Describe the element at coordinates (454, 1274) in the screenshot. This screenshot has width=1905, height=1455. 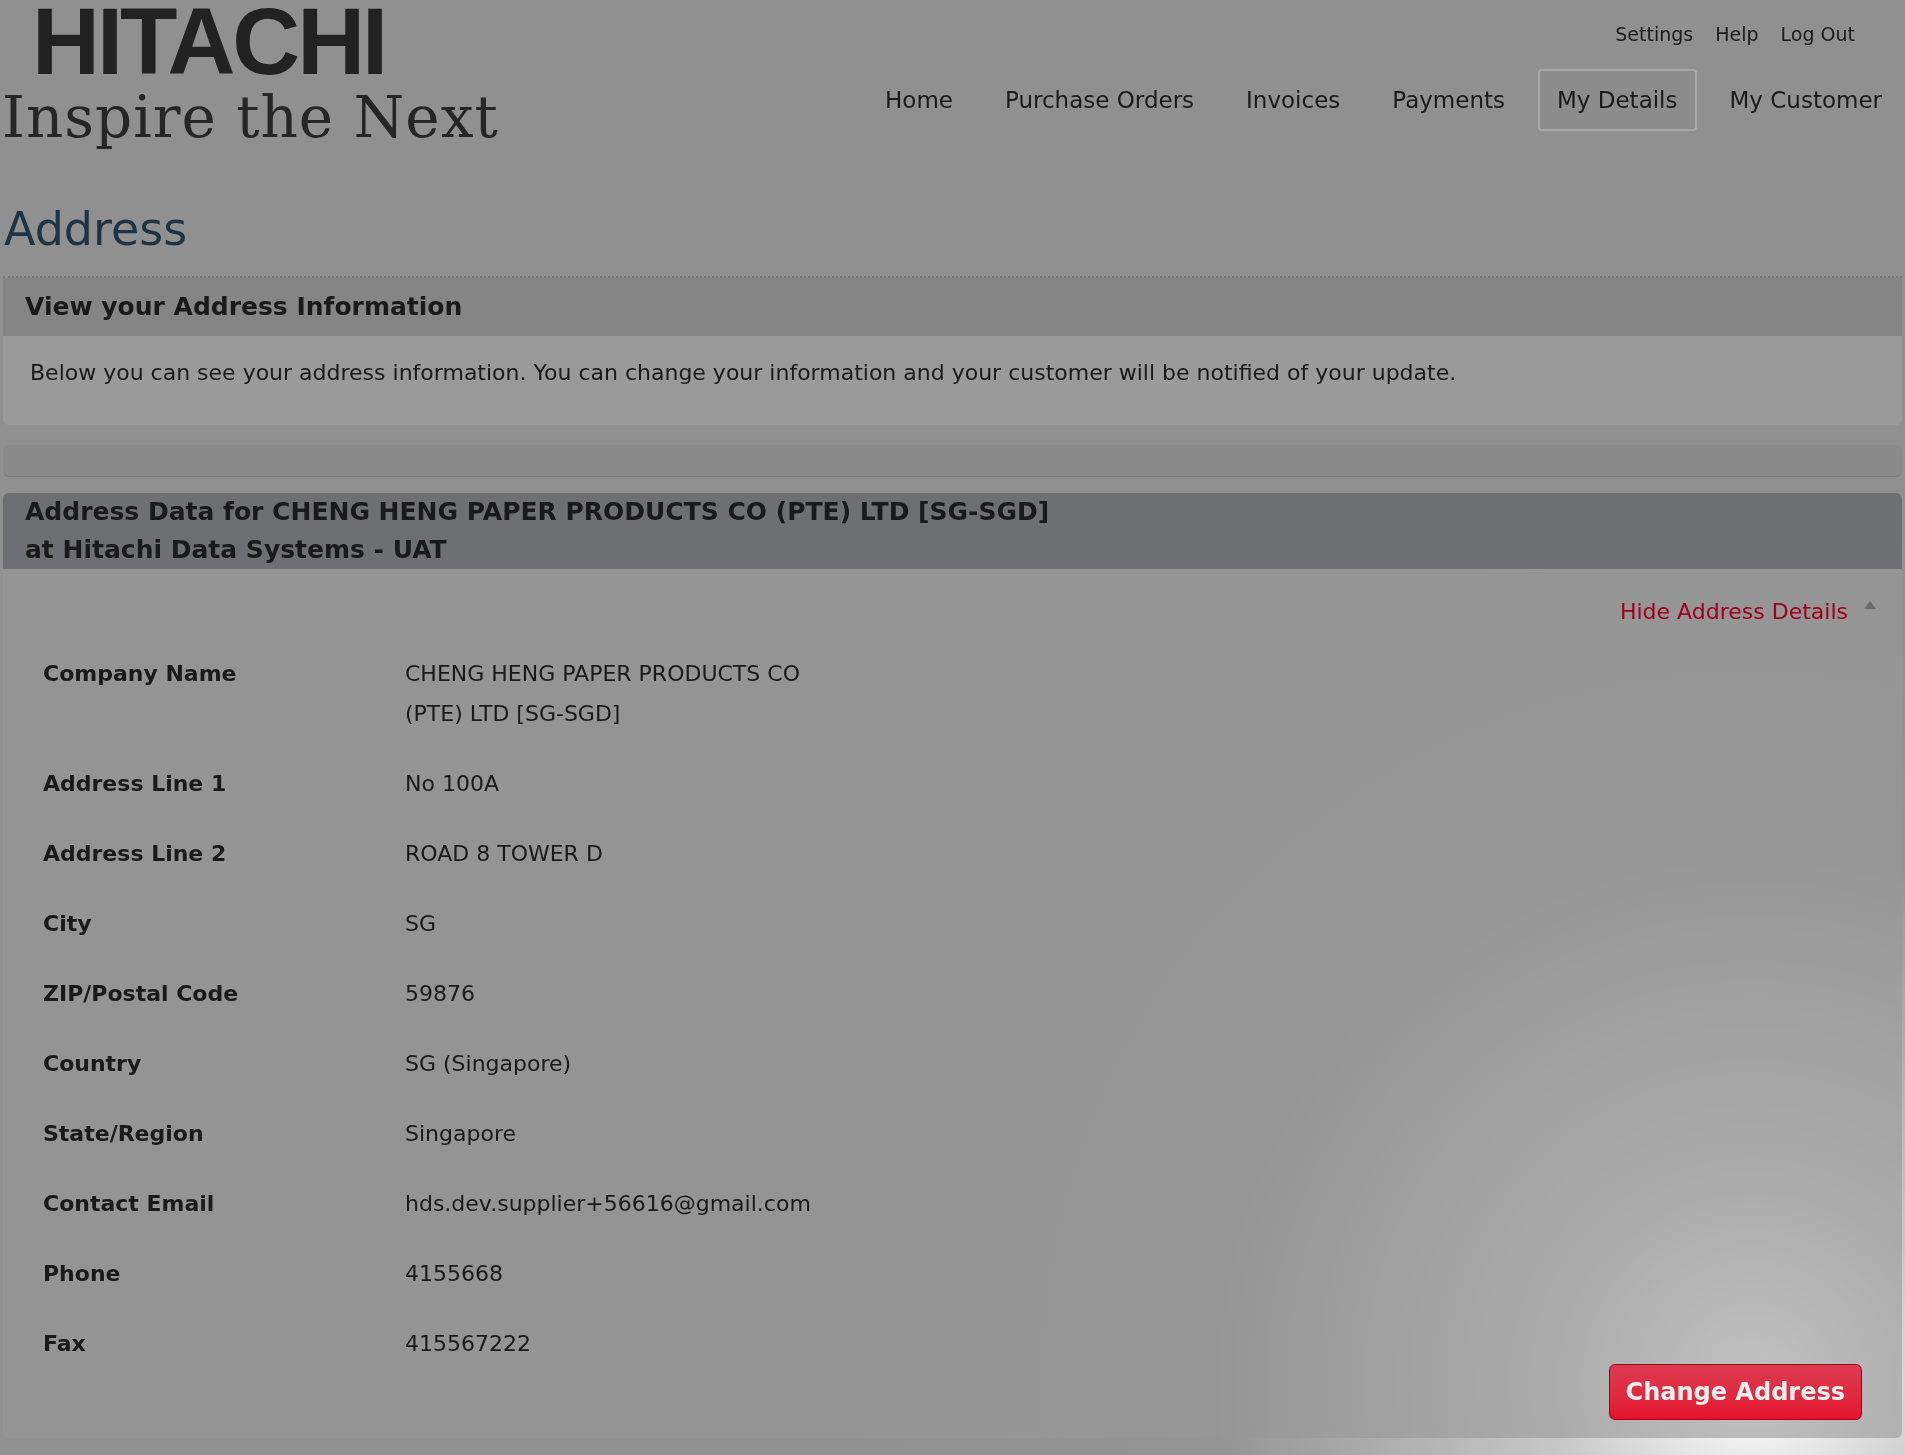
I see `field-value: 4155668` at that location.